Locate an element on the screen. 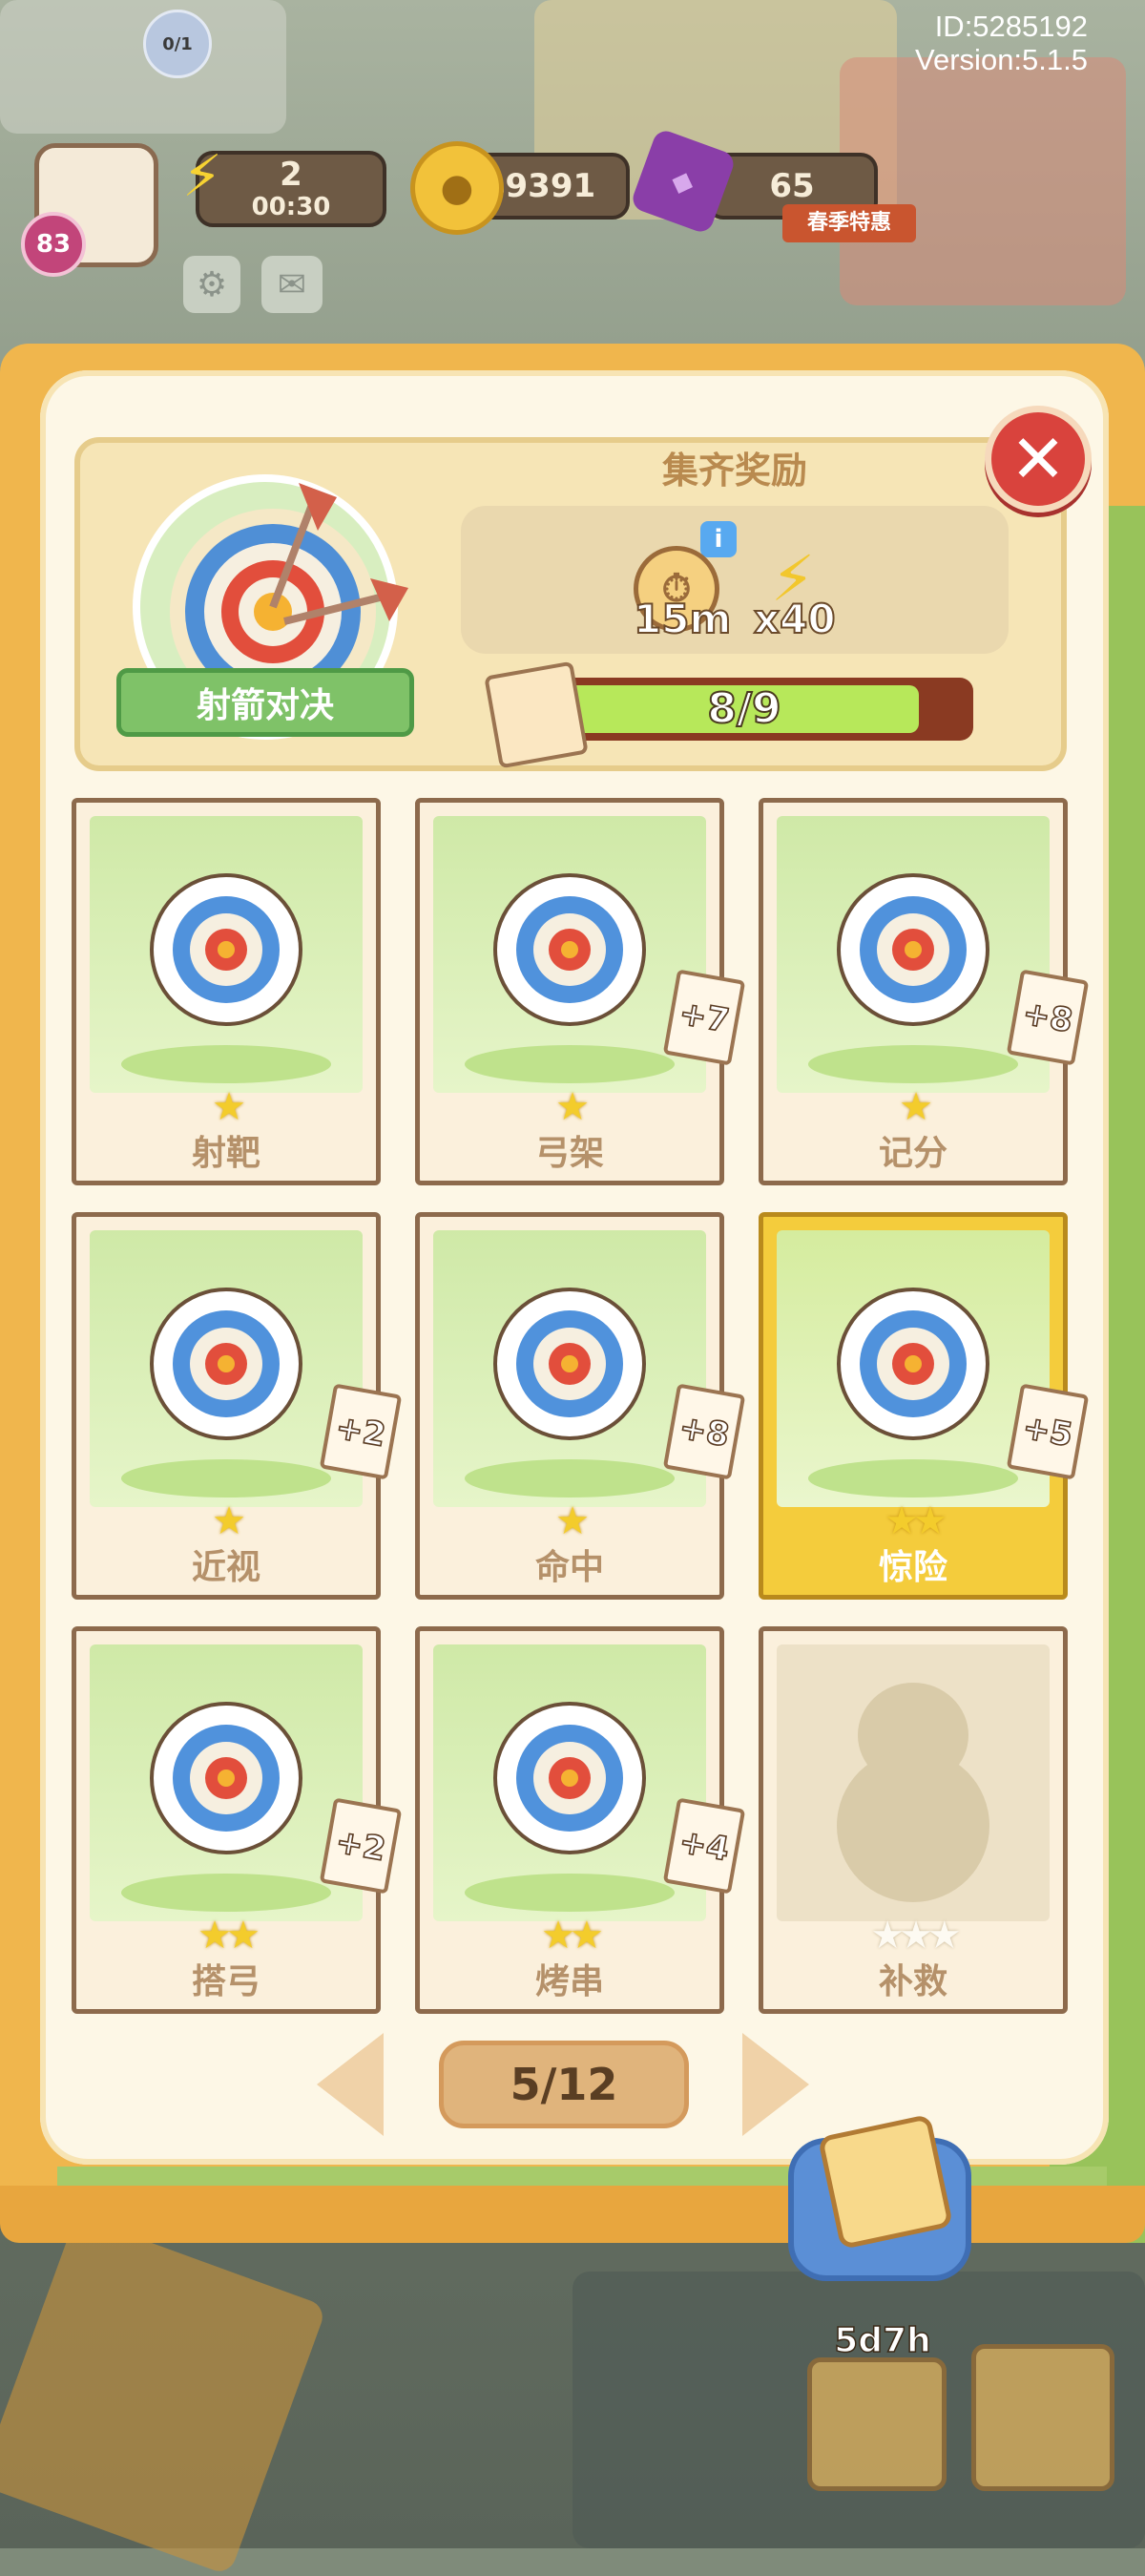 This screenshot has height=2576, width=1145. gem-value: 65 is located at coordinates (792, 186).